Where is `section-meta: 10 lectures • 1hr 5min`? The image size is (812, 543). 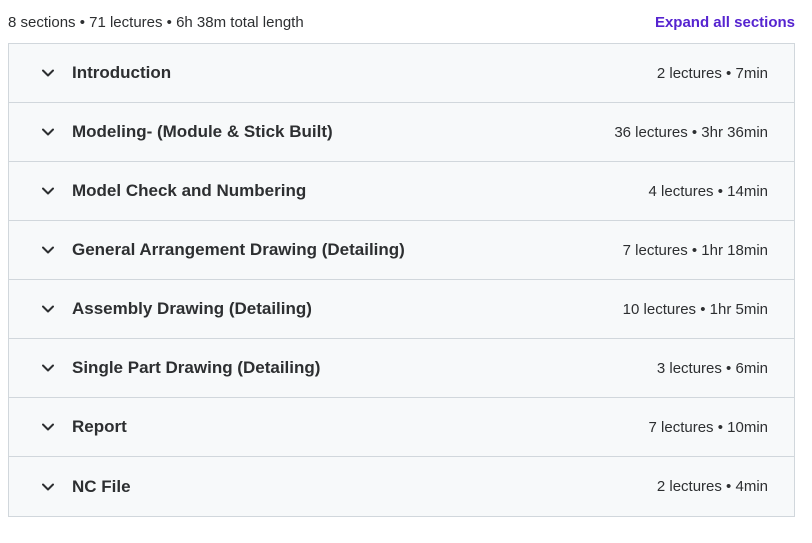 section-meta: 10 lectures • 1hr 5min is located at coordinates (695, 309).